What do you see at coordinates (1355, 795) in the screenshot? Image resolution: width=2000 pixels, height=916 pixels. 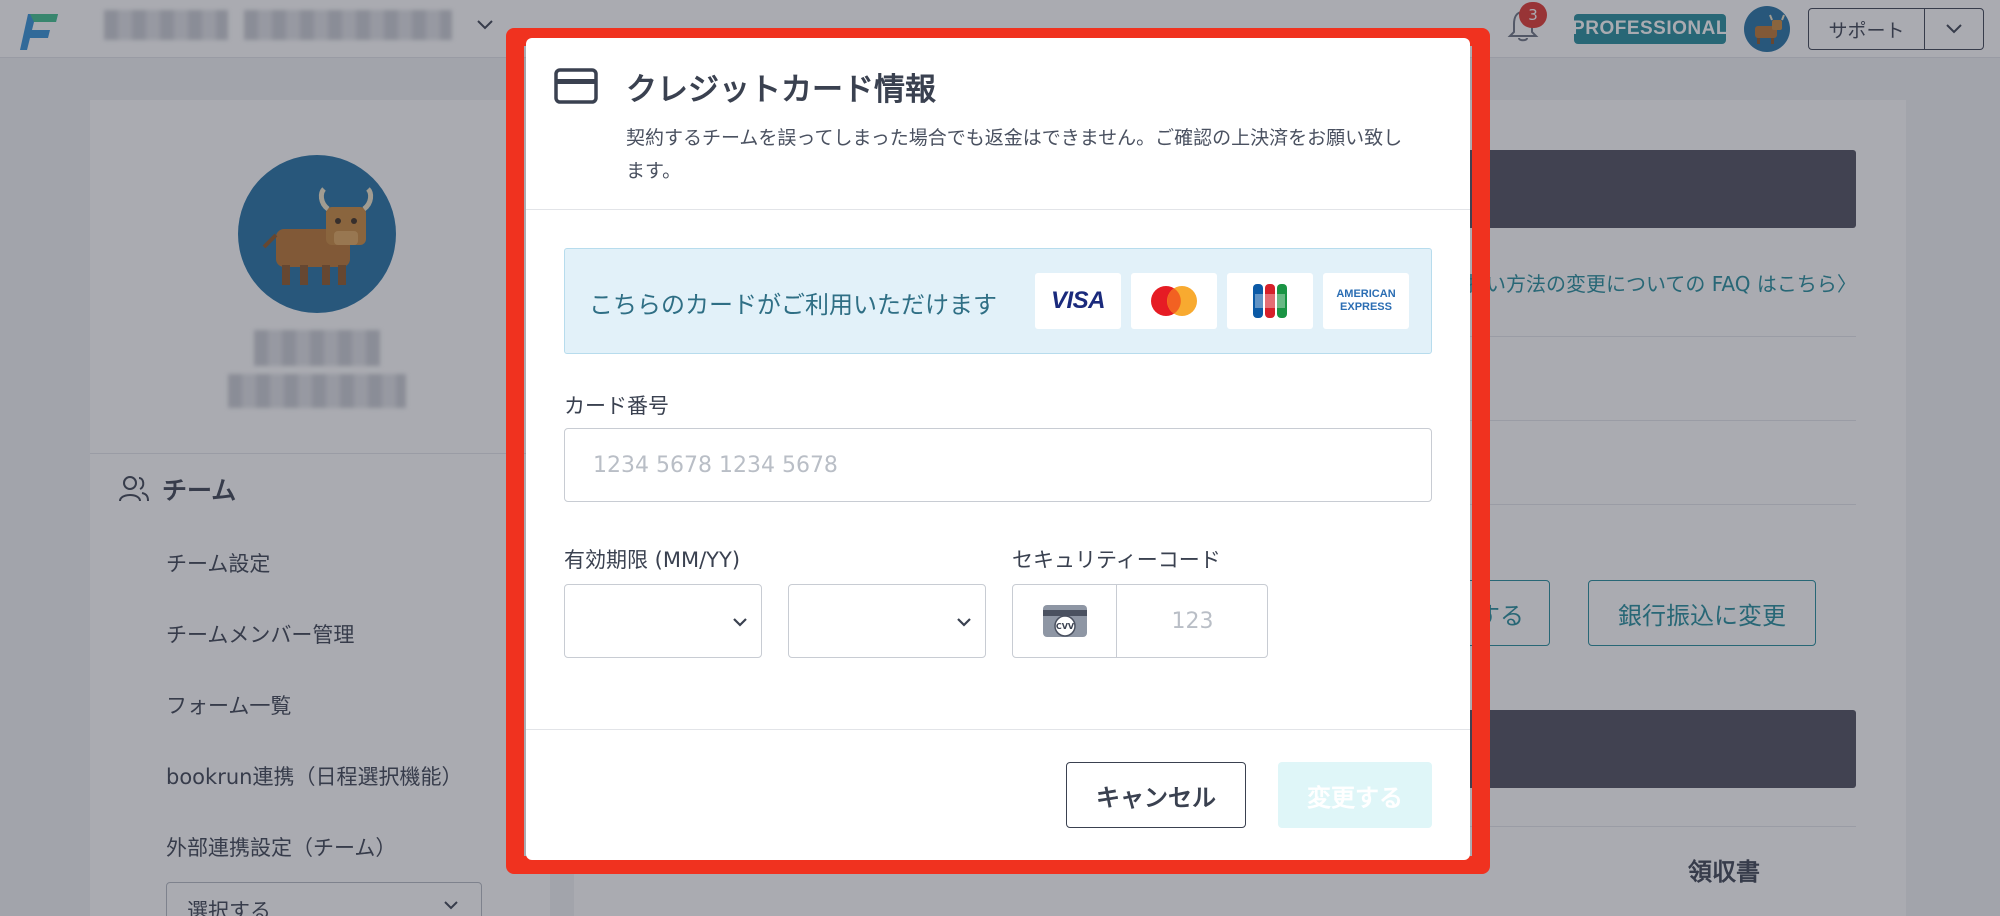 I see `submit-button: 変更する` at bounding box center [1355, 795].